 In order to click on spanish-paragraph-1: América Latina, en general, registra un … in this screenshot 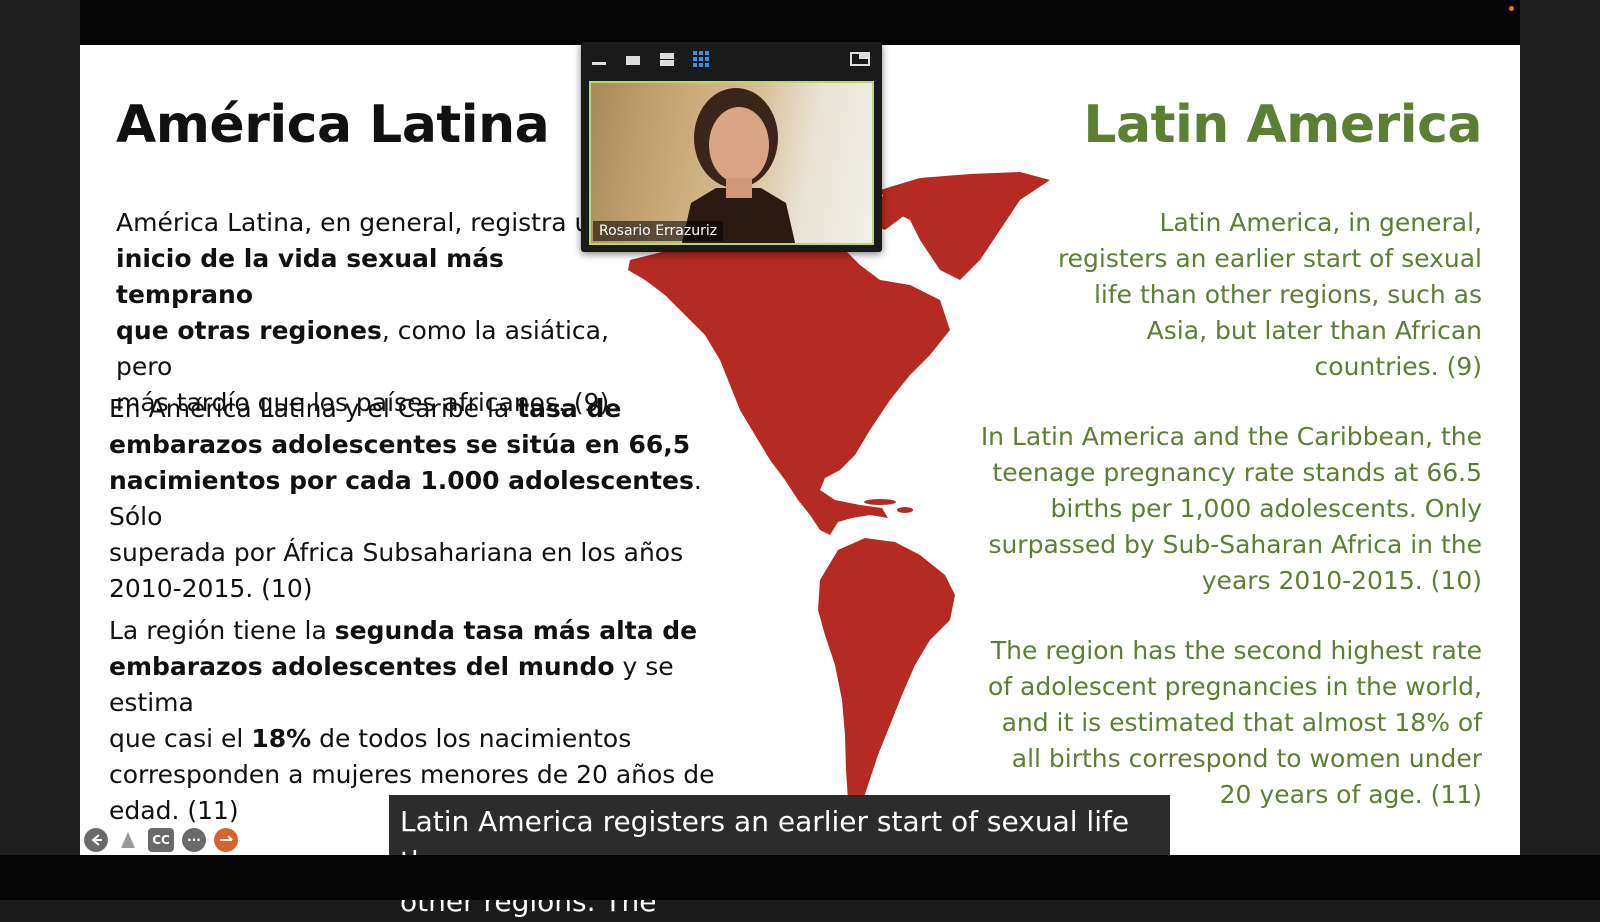, I will do `click(376, 313)`.